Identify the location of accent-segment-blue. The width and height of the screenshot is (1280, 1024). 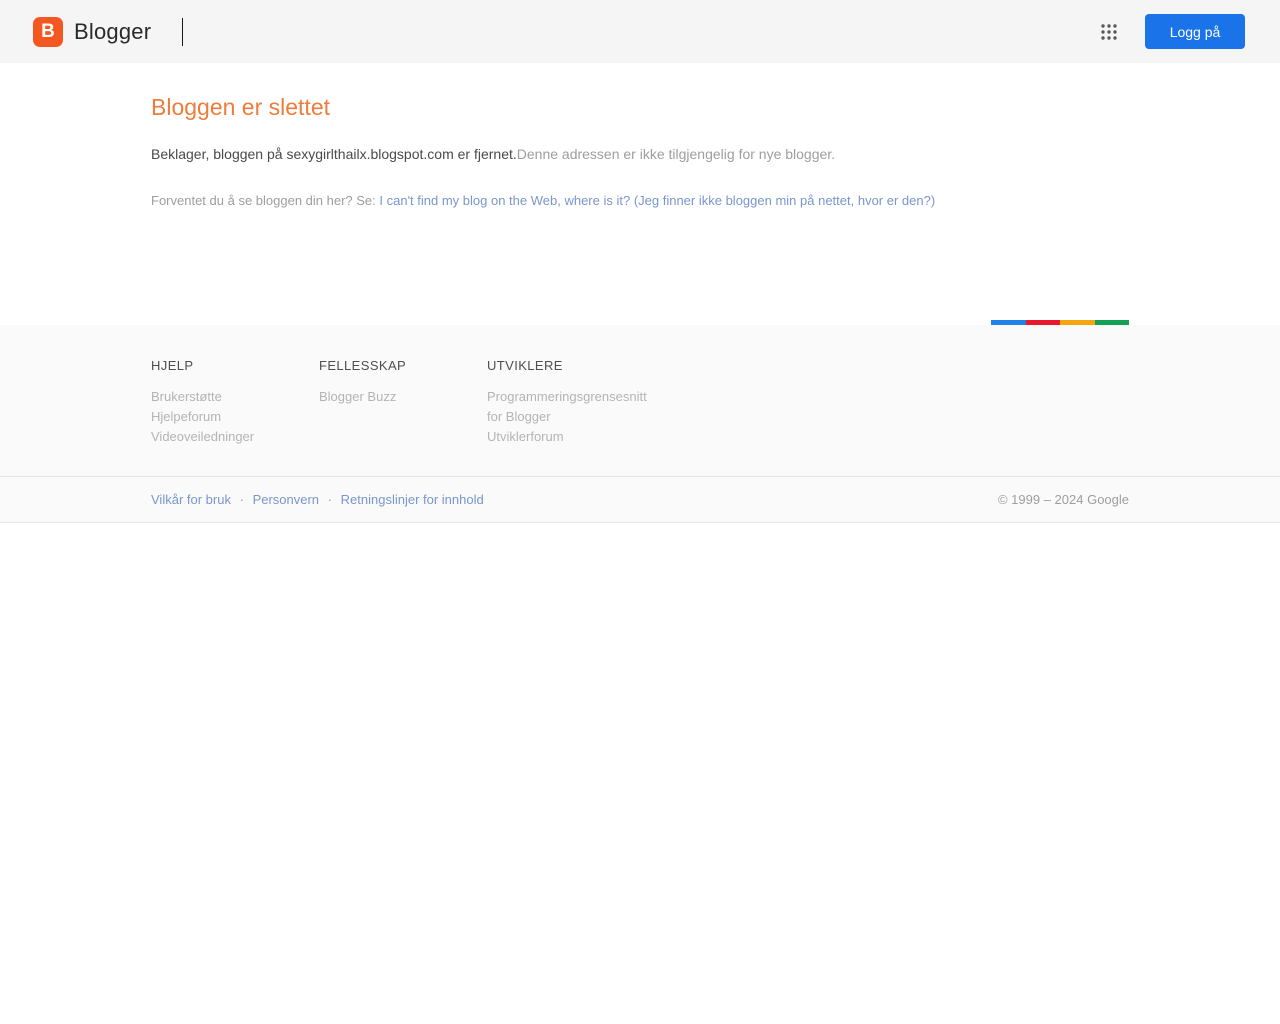
(1008, 322).